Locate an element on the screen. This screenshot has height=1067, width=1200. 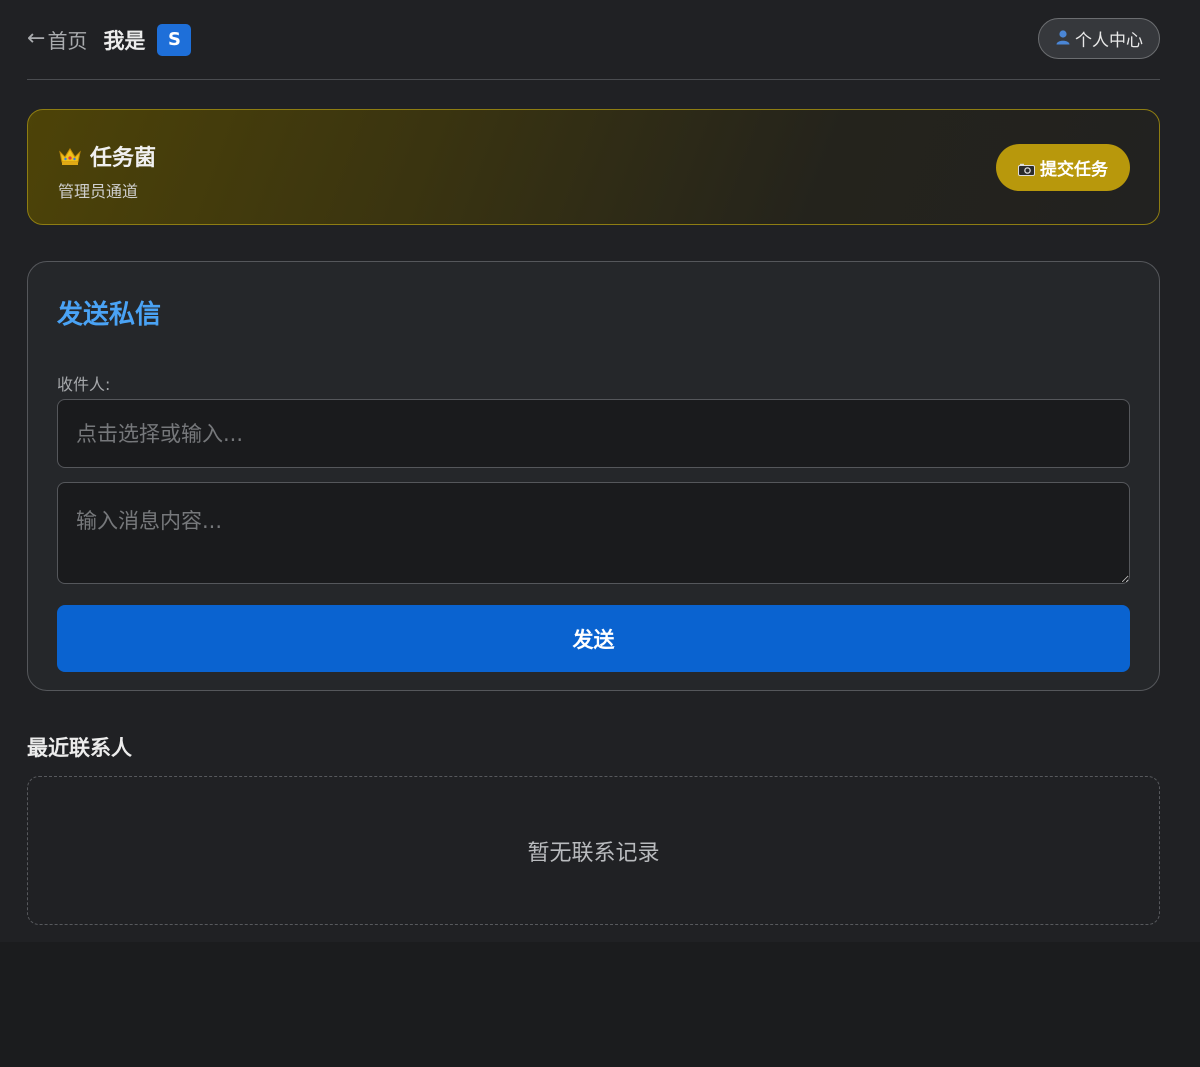
message-content-textarea is located at coordinates (593, 533).